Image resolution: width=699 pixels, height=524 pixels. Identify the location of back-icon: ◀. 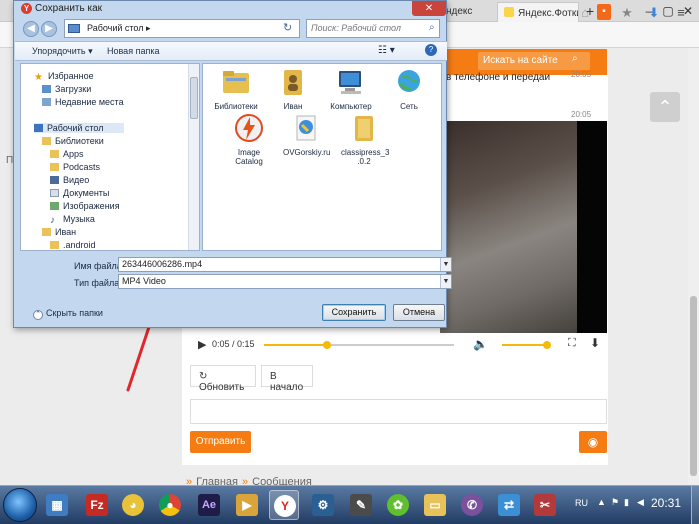
(31, 29).